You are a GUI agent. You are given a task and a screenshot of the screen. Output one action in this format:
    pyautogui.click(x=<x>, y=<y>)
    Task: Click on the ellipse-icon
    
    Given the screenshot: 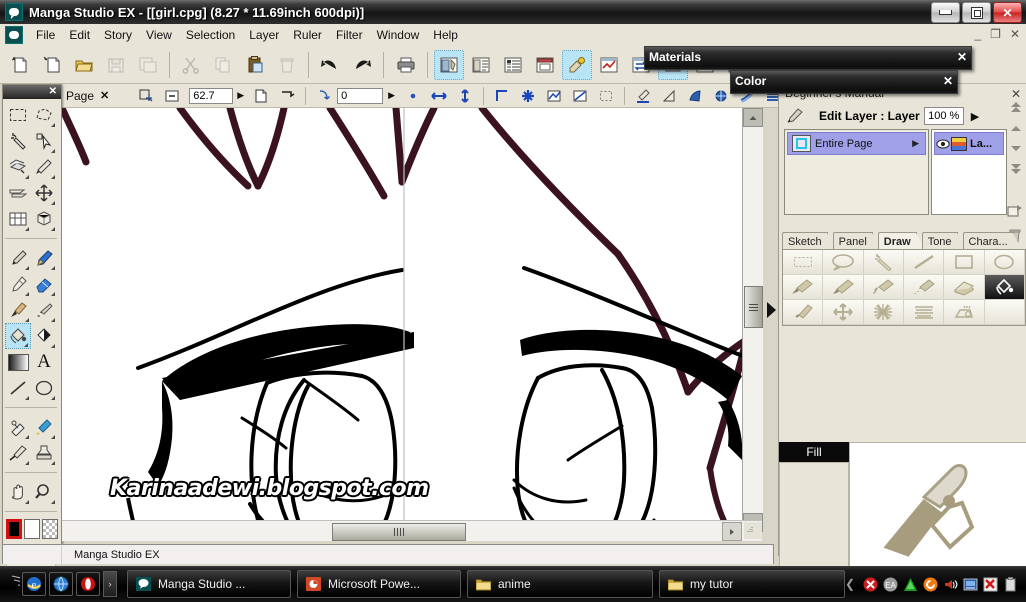 What is the action you would take?
    pyautogui.click(x=1004, y=262)
    